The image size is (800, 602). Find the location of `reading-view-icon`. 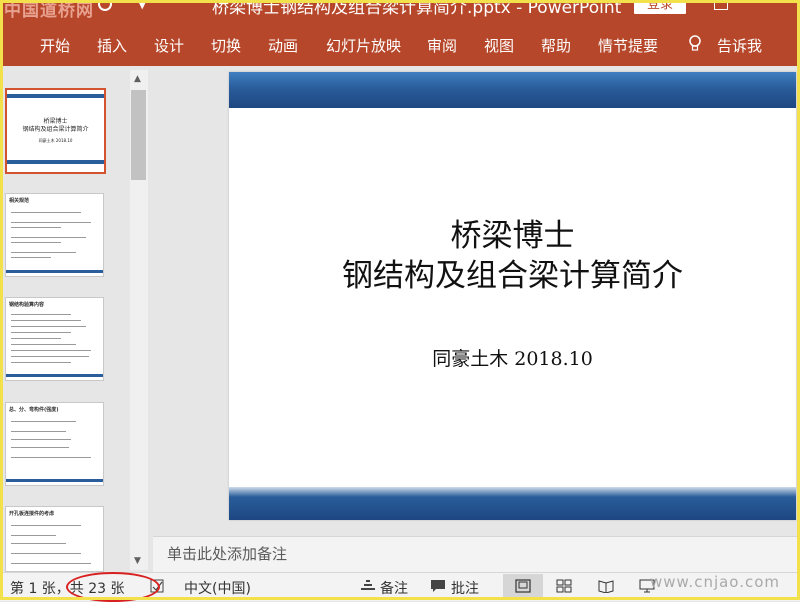

reading-view-icon is located at coordinates (606, 586).